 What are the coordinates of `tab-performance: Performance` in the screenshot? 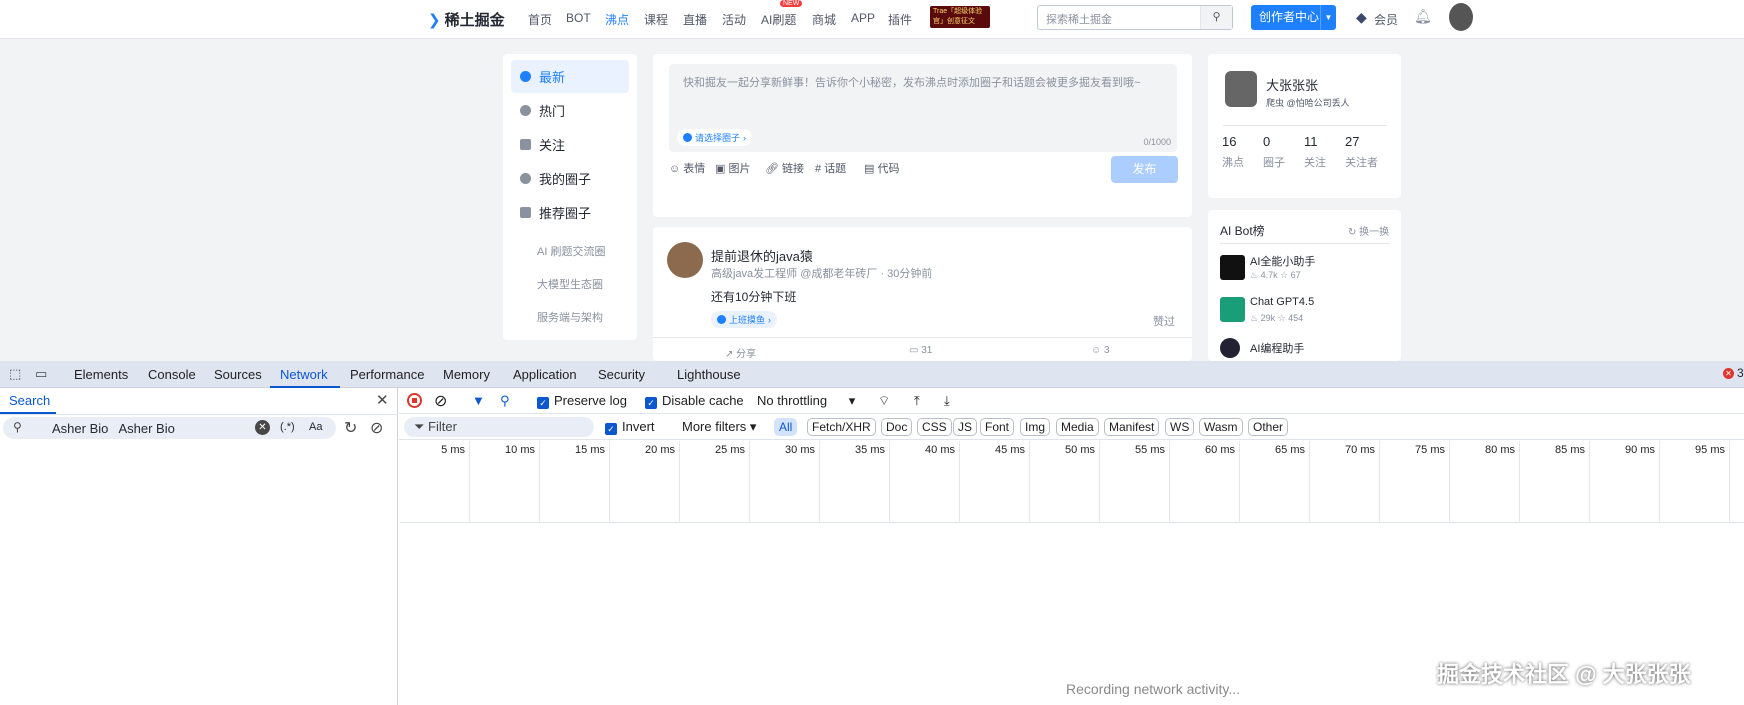 It's located at (387, 374).